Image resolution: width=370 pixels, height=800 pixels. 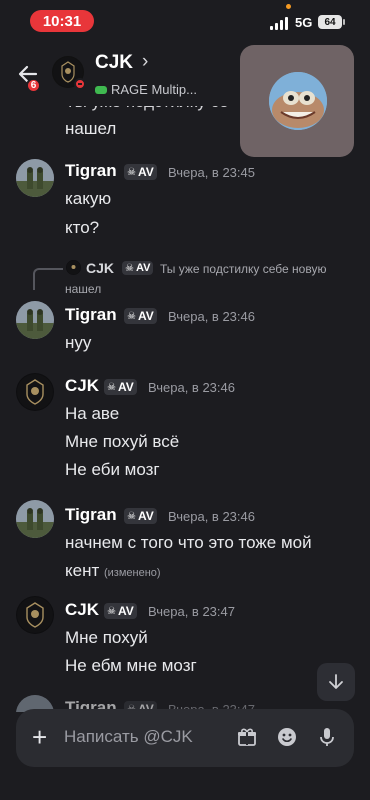 What do you see at coordinates (304, 22) in the screenshot?
I see `network-label: 5G` at bounding box center [304, 22].